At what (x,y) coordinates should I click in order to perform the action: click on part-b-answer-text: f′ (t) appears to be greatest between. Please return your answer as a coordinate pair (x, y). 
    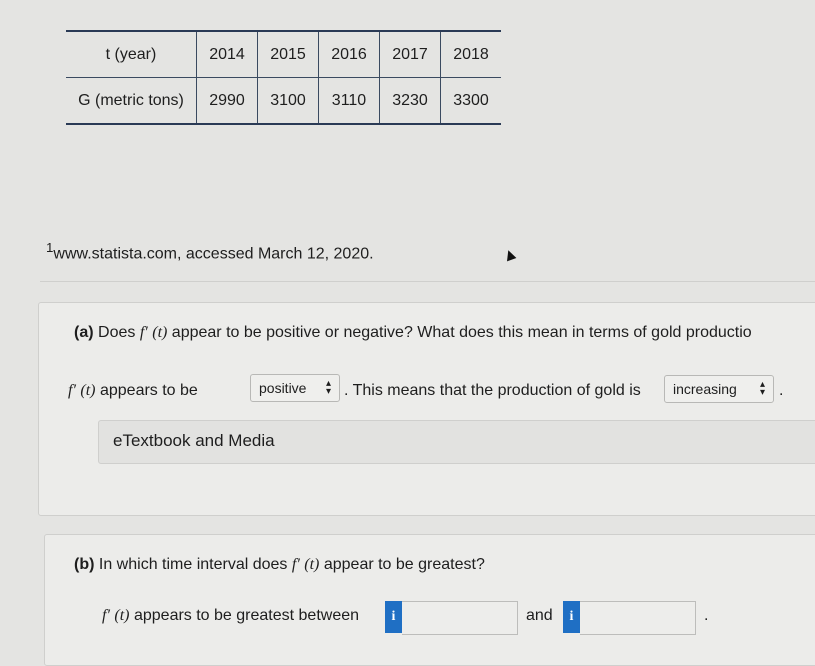
    Looking at the image, I should click on (230, 616).